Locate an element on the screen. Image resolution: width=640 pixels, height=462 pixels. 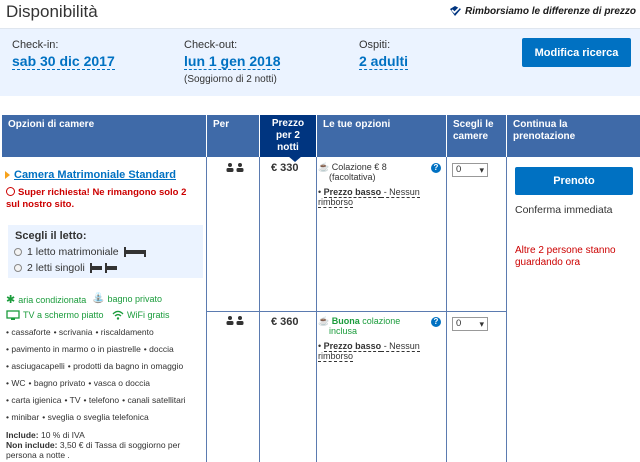
price-match-promise: Rimborsiamo le differenze di prezzo is located at coordinates (542, 11).